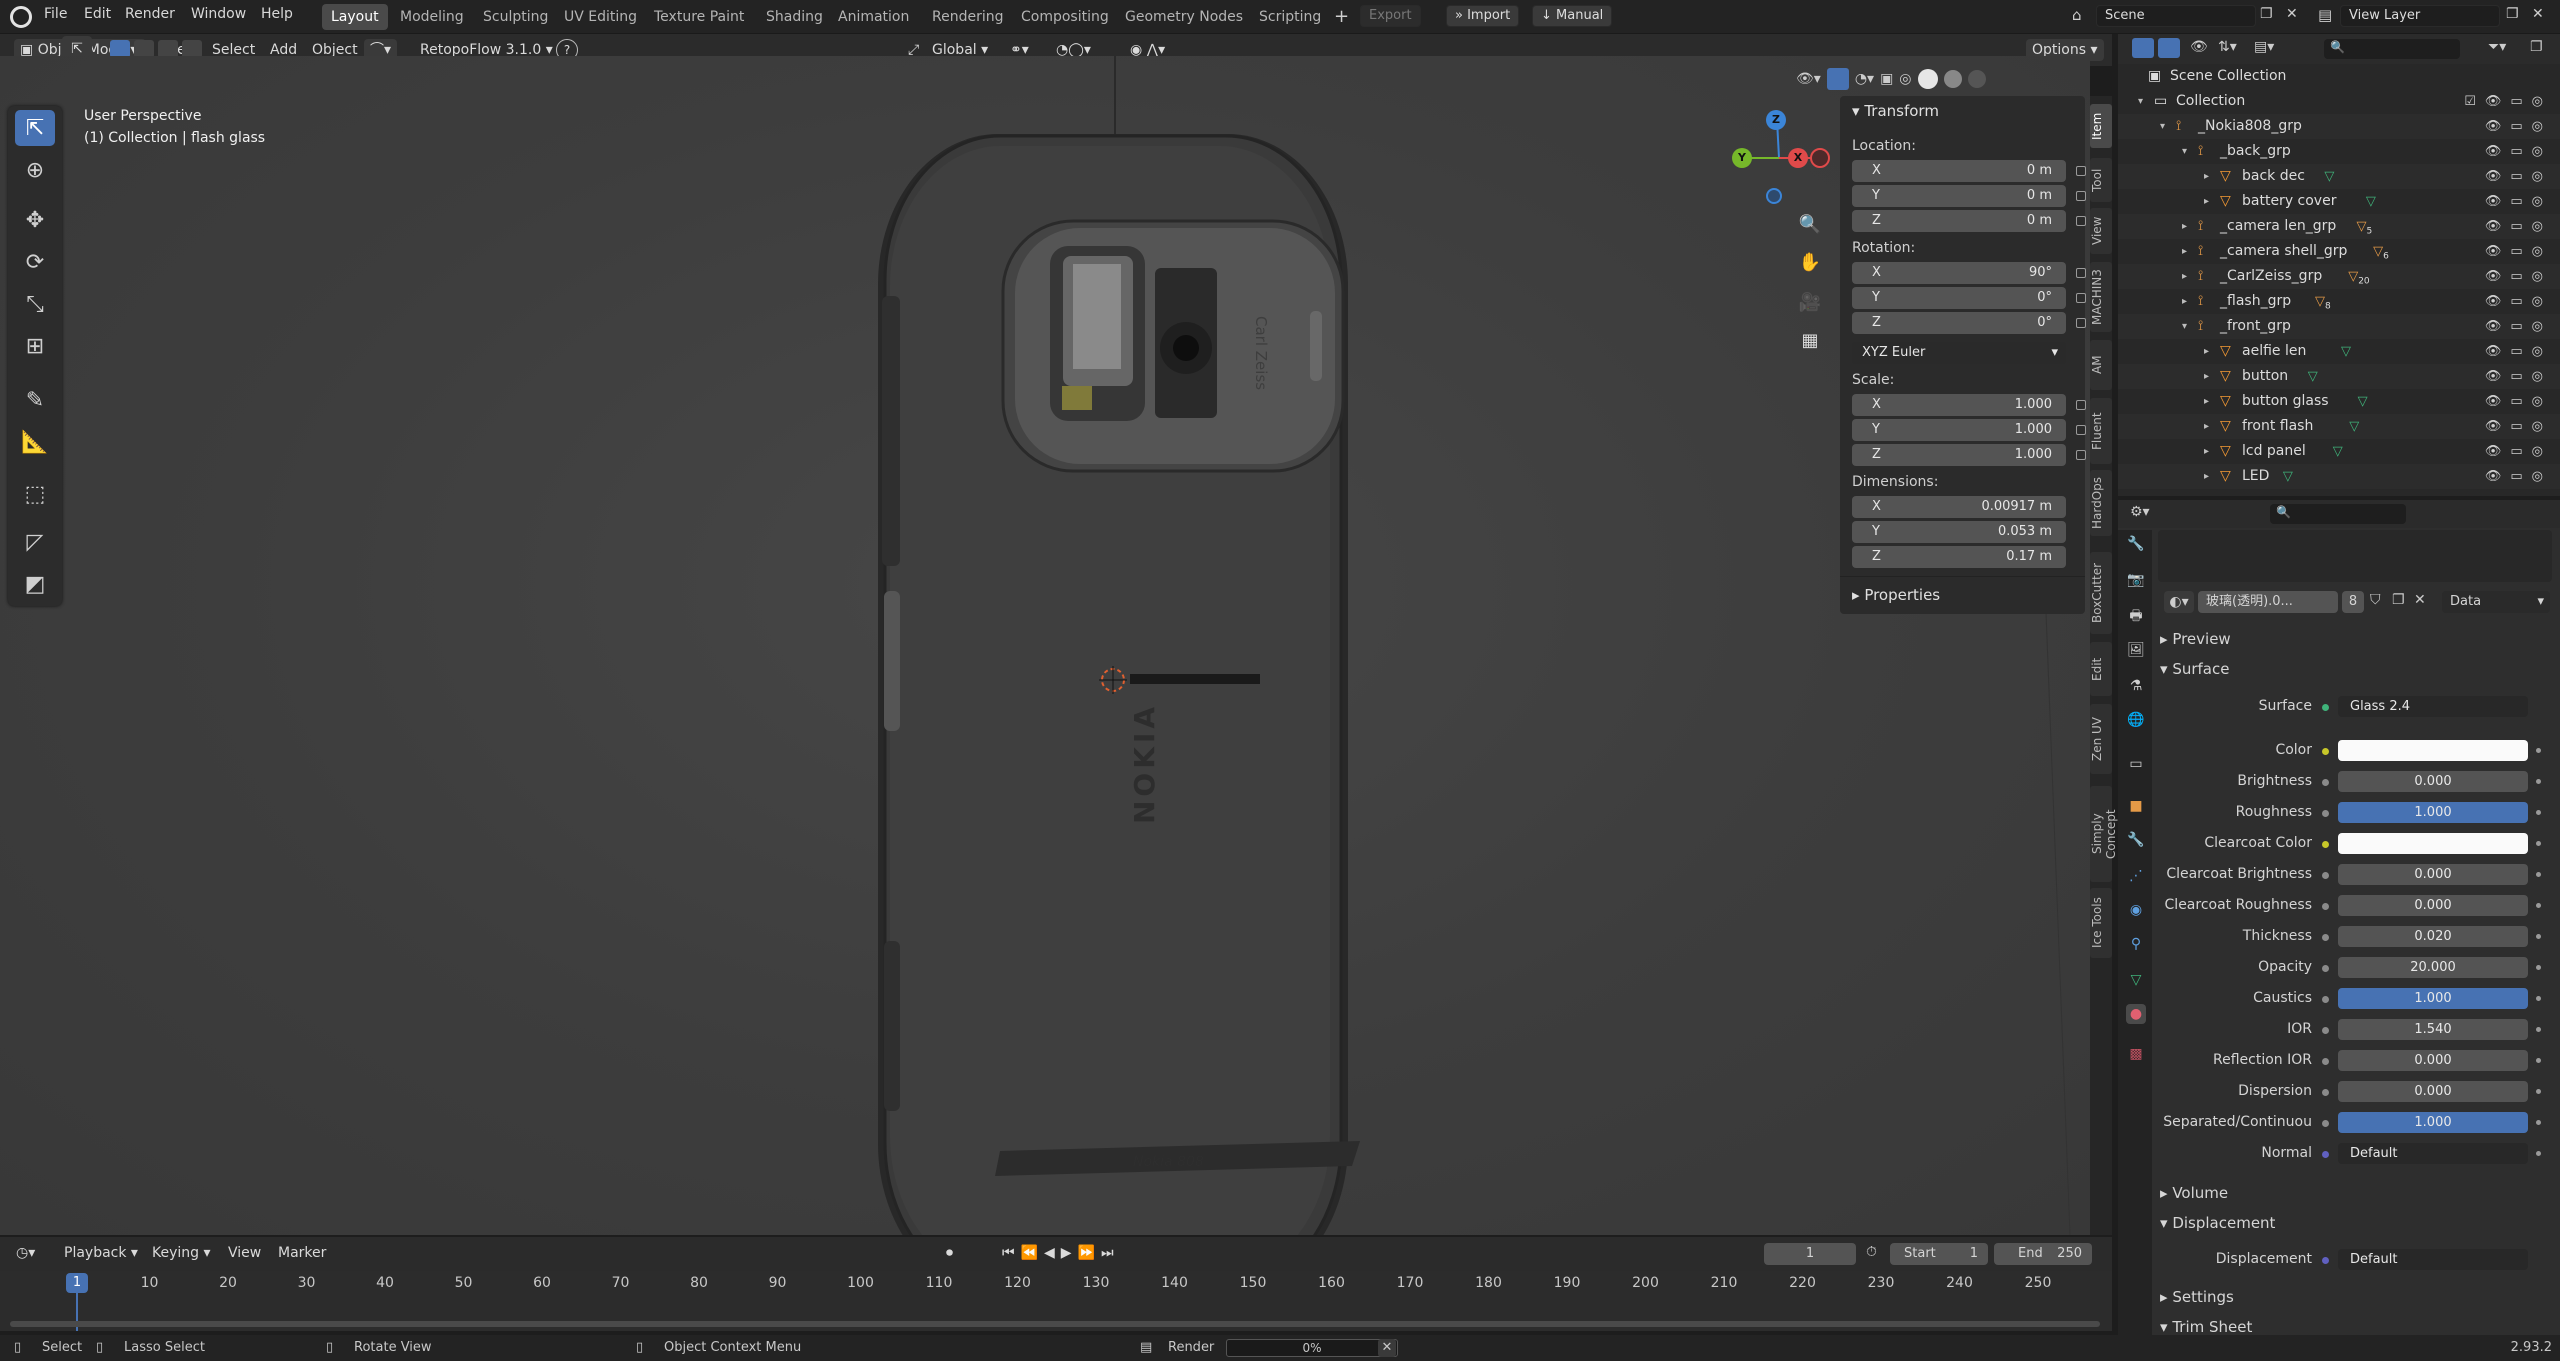 Image resolution: width=2560 pixels, height=1361 pixels. I want to click on material-browse-icon: ◐▾, so click(2179, 602).